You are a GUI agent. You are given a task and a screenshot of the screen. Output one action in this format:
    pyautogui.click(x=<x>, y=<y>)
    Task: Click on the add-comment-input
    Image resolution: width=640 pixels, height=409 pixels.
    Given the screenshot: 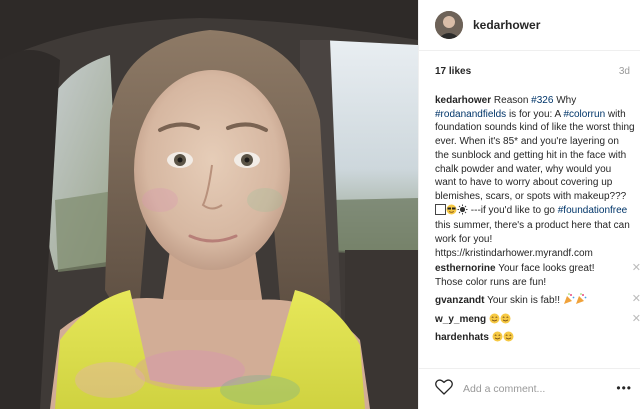 What is the action you would take?
    pyautogui.click(x=538, y=389)
    